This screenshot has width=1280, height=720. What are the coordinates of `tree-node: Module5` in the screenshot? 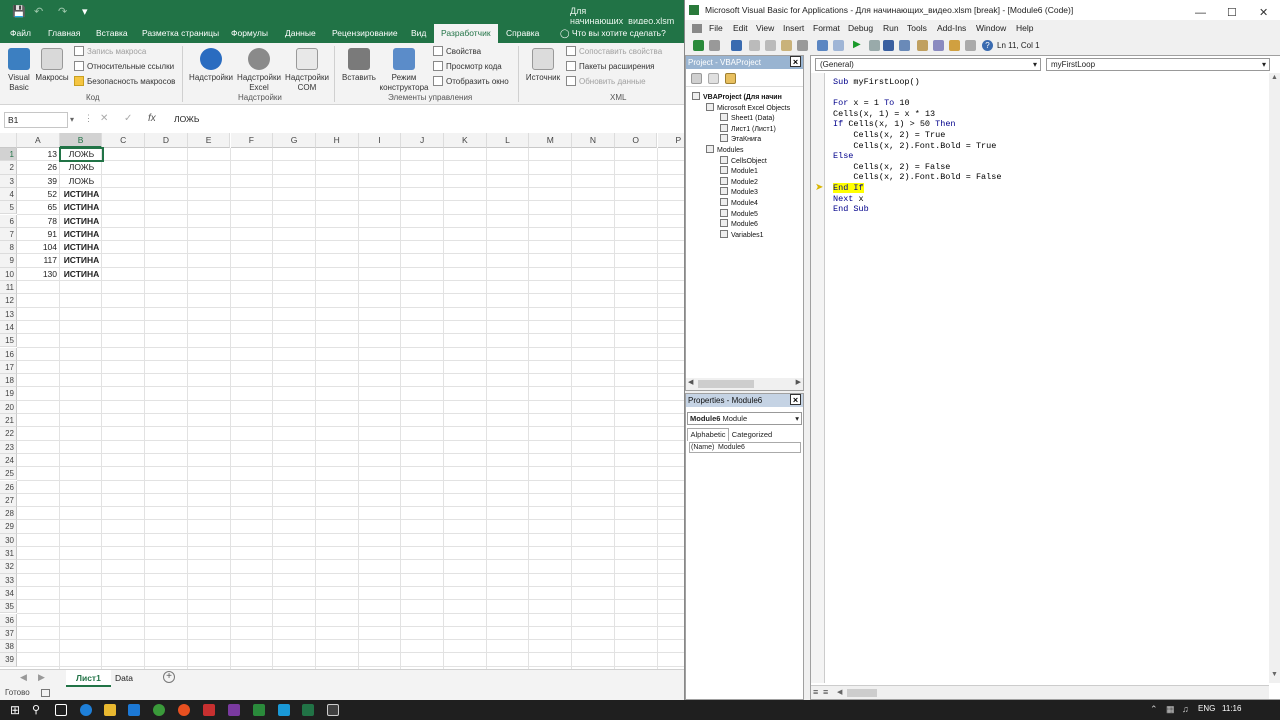 It's located at (739, 213).